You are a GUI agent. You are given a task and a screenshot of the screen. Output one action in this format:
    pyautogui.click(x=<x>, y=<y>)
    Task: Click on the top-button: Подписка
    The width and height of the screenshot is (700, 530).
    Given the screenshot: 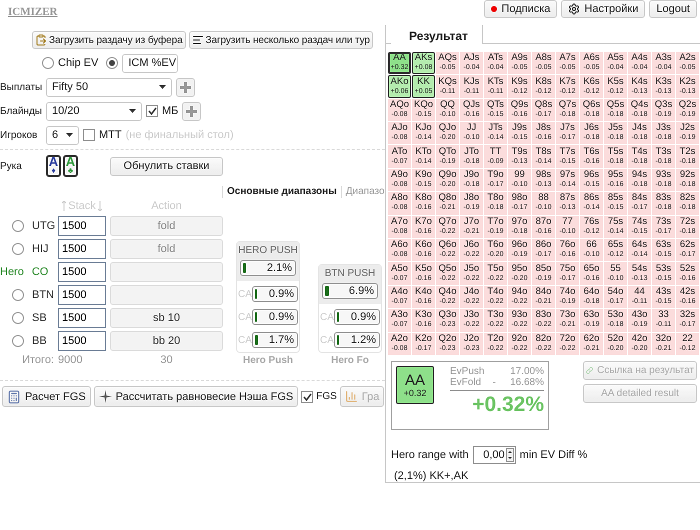 What is the action you would take?
    pyautogui.click(x=521, y=9)
    